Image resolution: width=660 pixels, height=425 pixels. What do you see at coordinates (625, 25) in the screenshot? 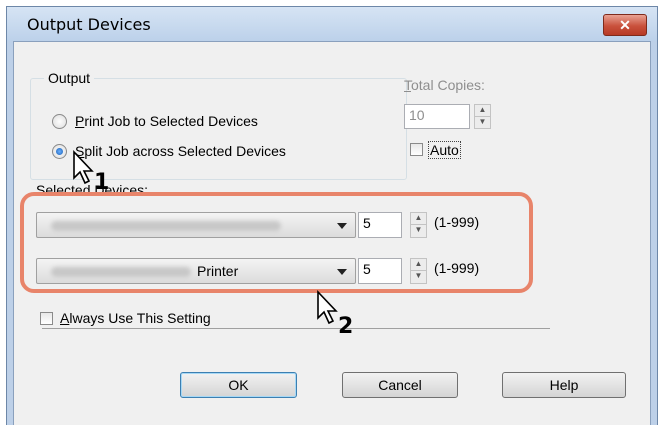
I see `close-button: ✕` at bounding box center [625, 25].